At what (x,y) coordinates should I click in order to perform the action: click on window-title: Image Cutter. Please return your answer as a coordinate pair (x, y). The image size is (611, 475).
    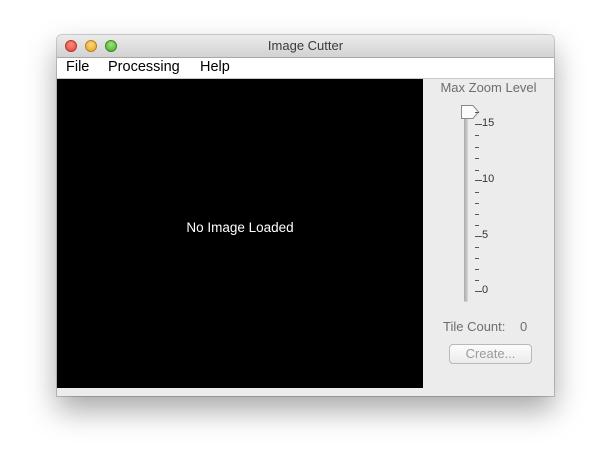
    Looking at the image, I should click on (305, 45).